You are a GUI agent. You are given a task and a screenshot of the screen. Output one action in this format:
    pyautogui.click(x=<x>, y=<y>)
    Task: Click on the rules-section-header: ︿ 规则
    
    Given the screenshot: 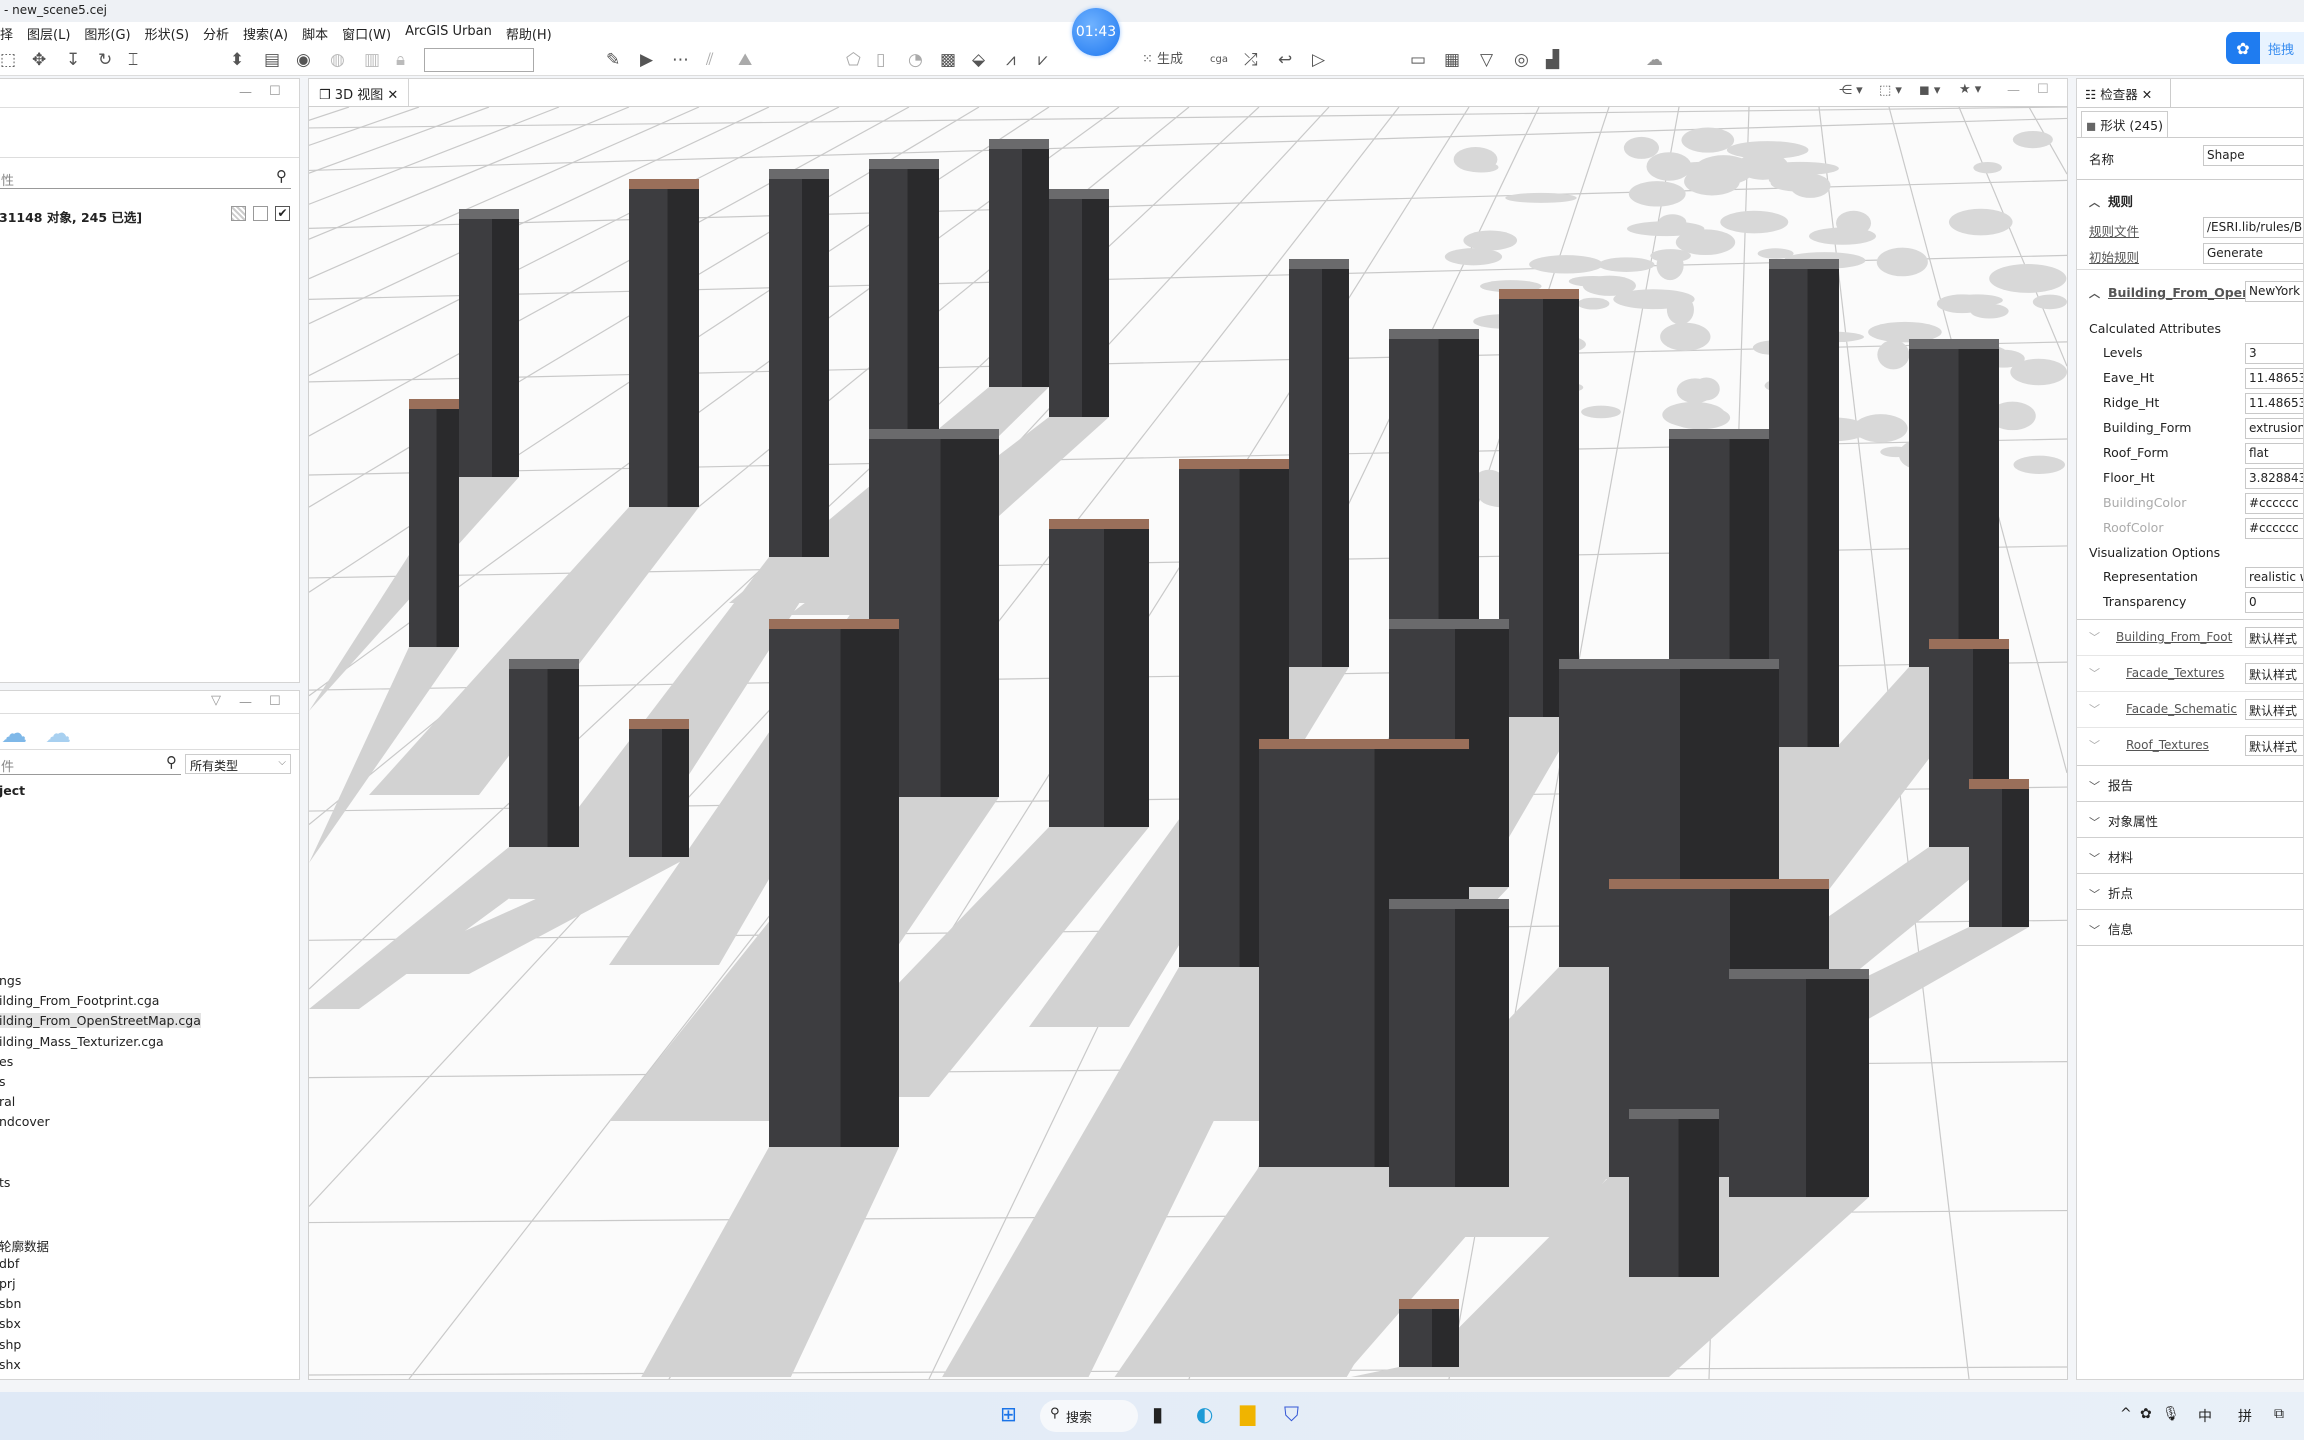 What is the action you would take?
    pyautogui.click(x=2111, y=200)
    